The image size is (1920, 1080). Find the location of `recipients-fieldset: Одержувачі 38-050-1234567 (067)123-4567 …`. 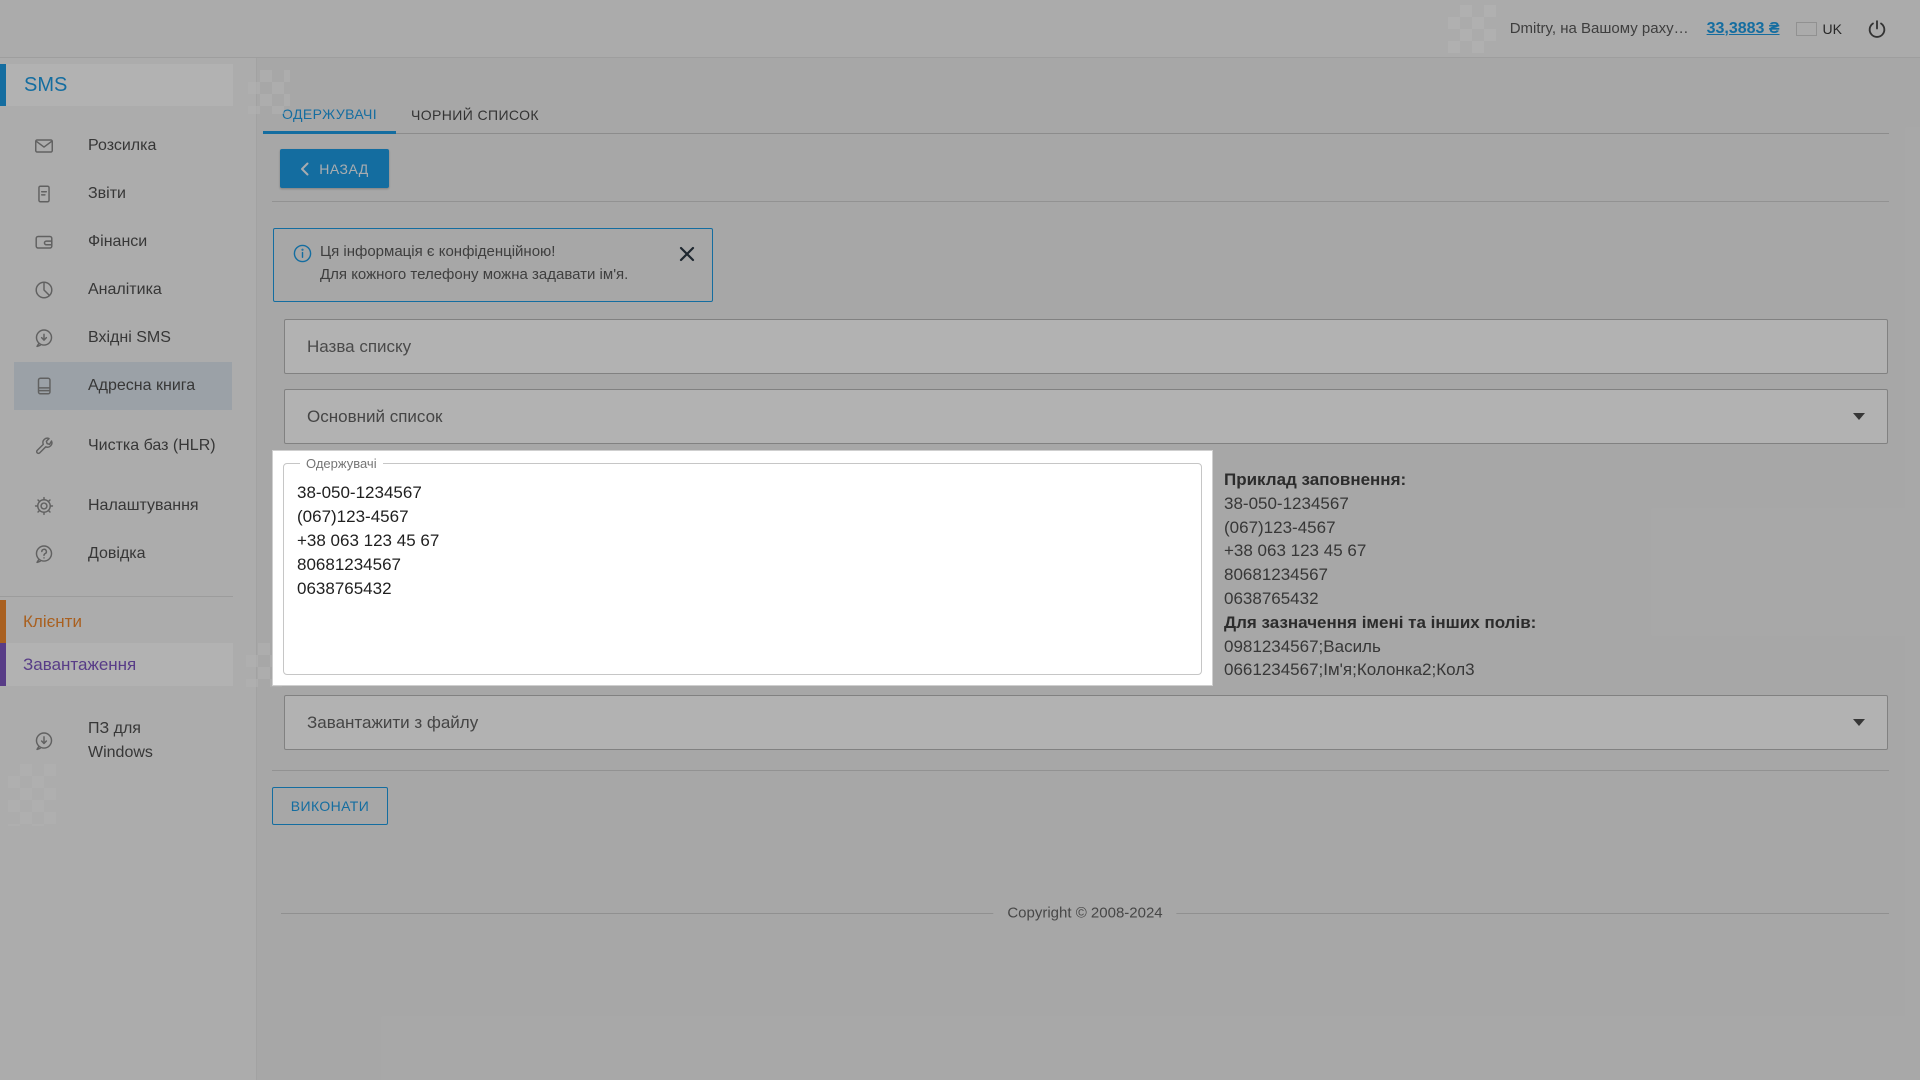

recipients-fieldset: Одержувачі 38-050-1234567 (067)123-4567 … is located at coordinates (742, 565).